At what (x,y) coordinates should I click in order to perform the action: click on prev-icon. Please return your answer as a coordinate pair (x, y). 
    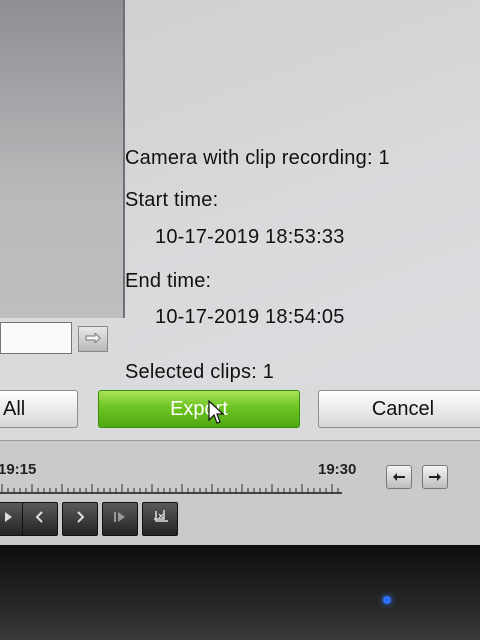
    Looking at the image, I should click on (40, 519).